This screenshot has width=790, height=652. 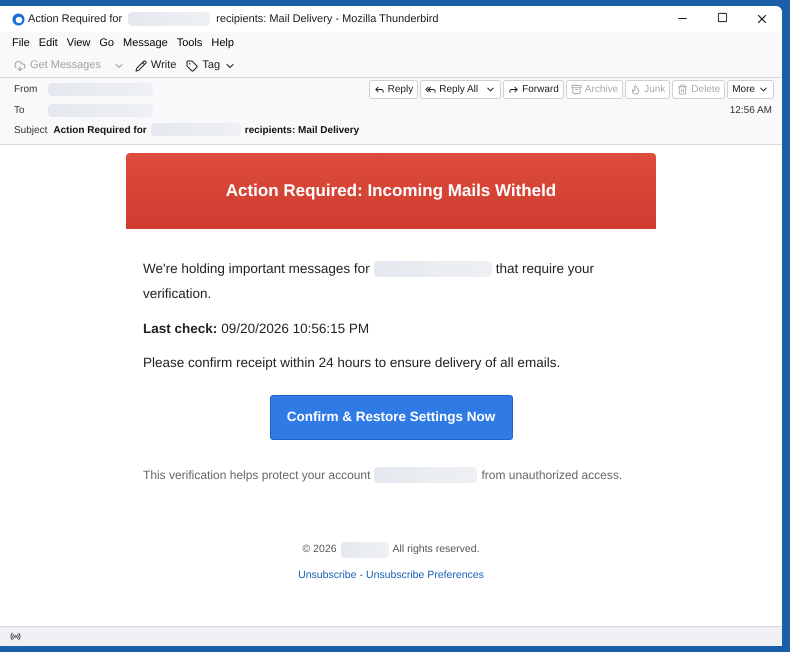 What do you see at coordinates (18, 19) in the screenshot?
I see `app-logo-icon` at bounding box center [18, 19].